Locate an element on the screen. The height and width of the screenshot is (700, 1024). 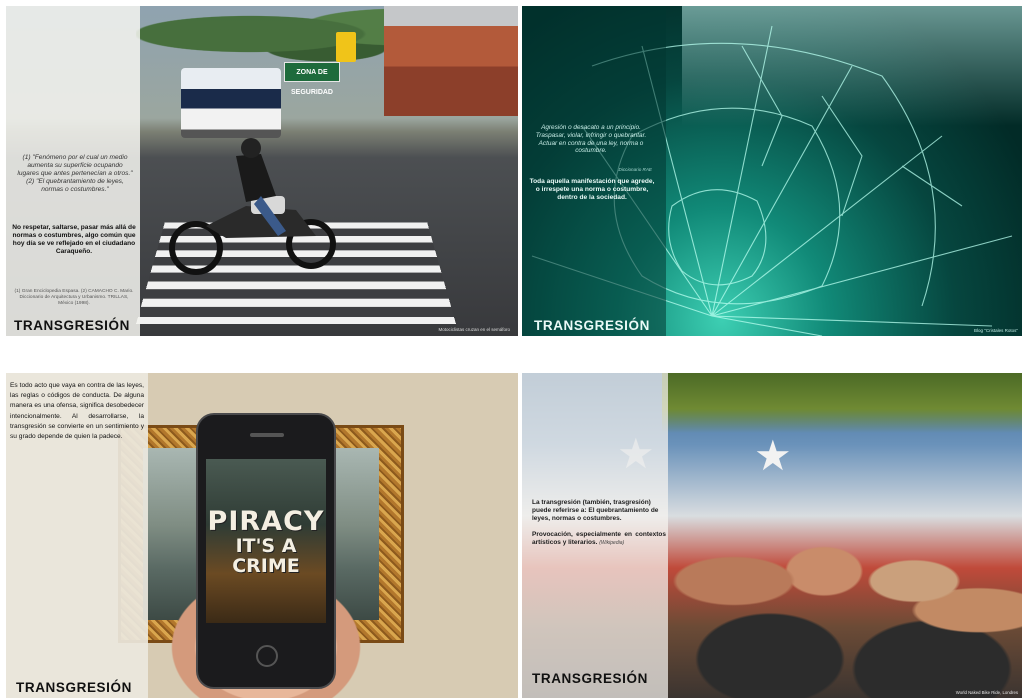
building is located at coordinates (451, 61).